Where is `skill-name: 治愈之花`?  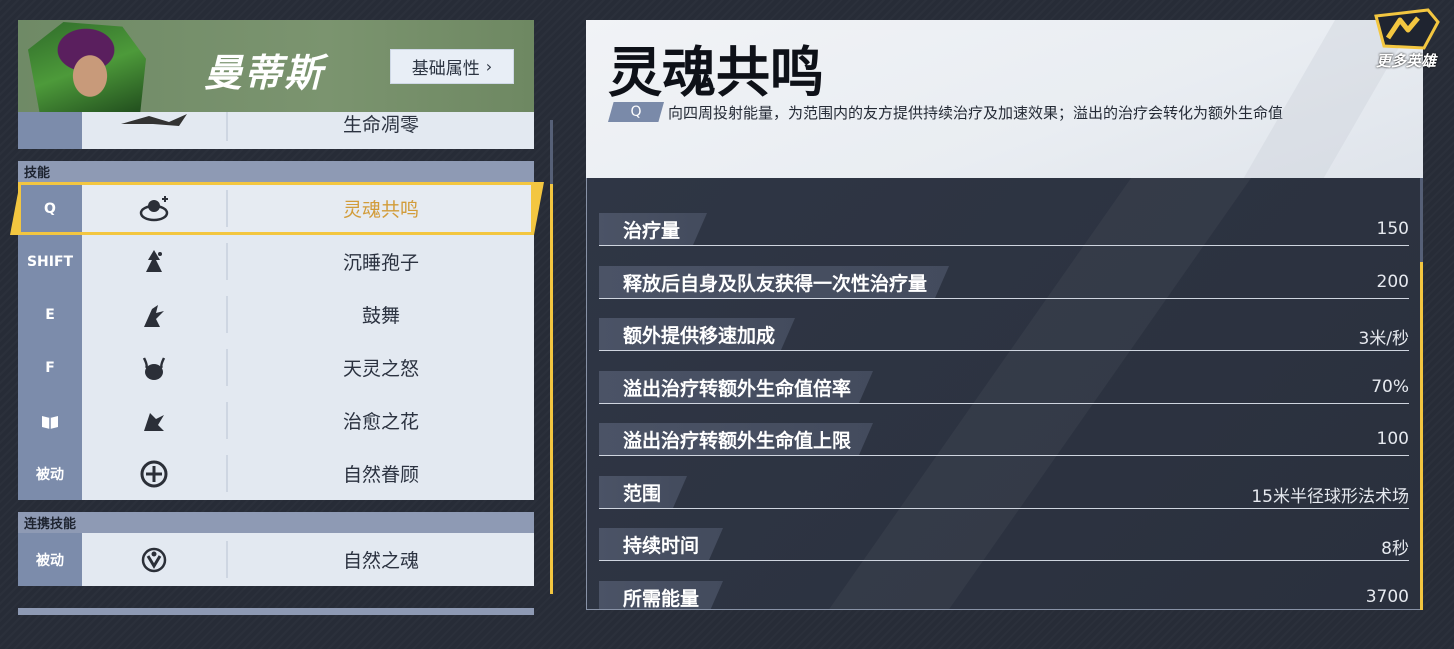
skill-name: 治愈之花 is located at coordinates (380, 422).